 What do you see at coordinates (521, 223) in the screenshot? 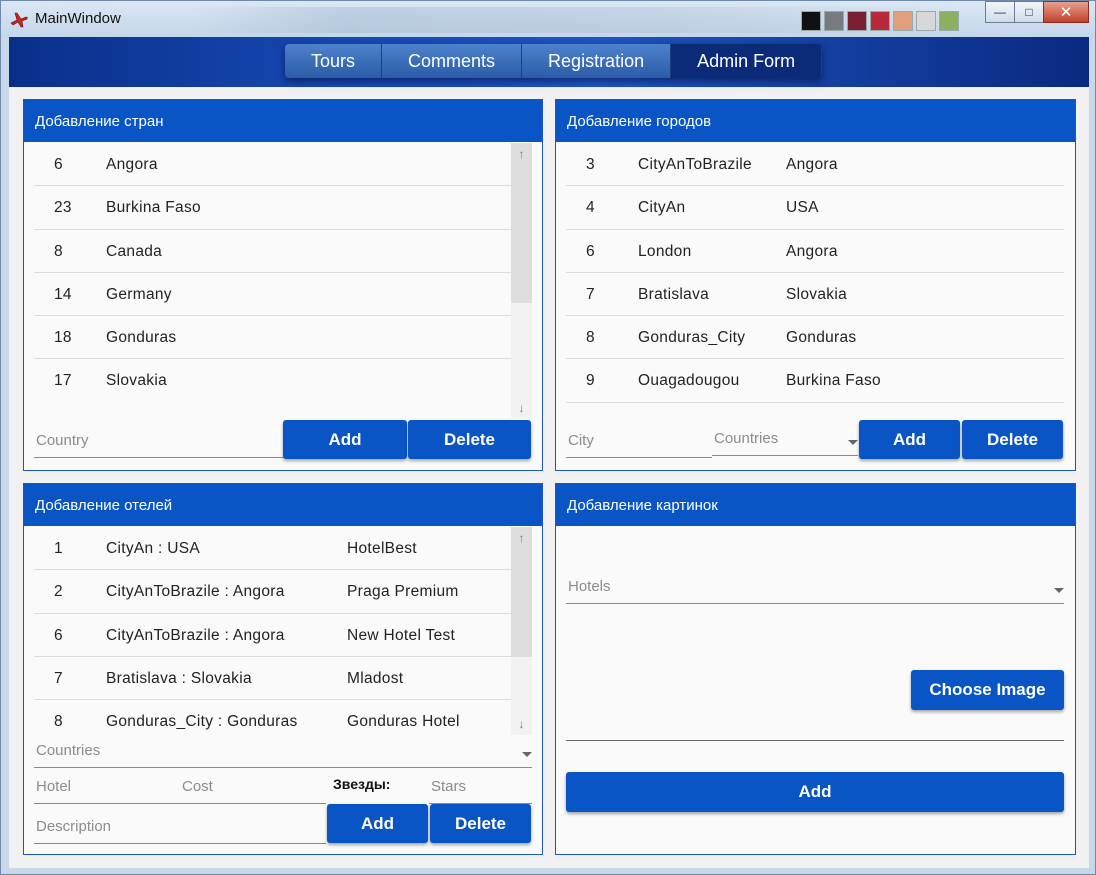
I see `scroll-thumb` at bounding box center [521, 223].